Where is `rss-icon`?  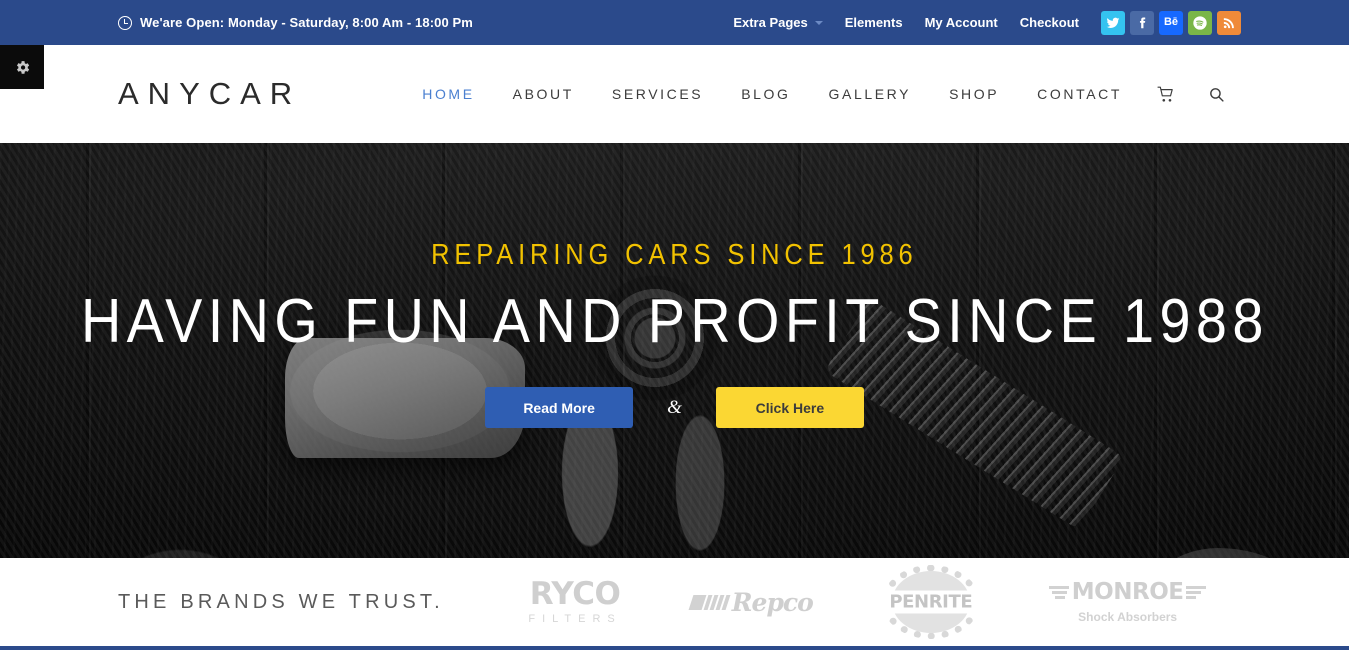
rss-icon is located at coordinates (1229, 22).